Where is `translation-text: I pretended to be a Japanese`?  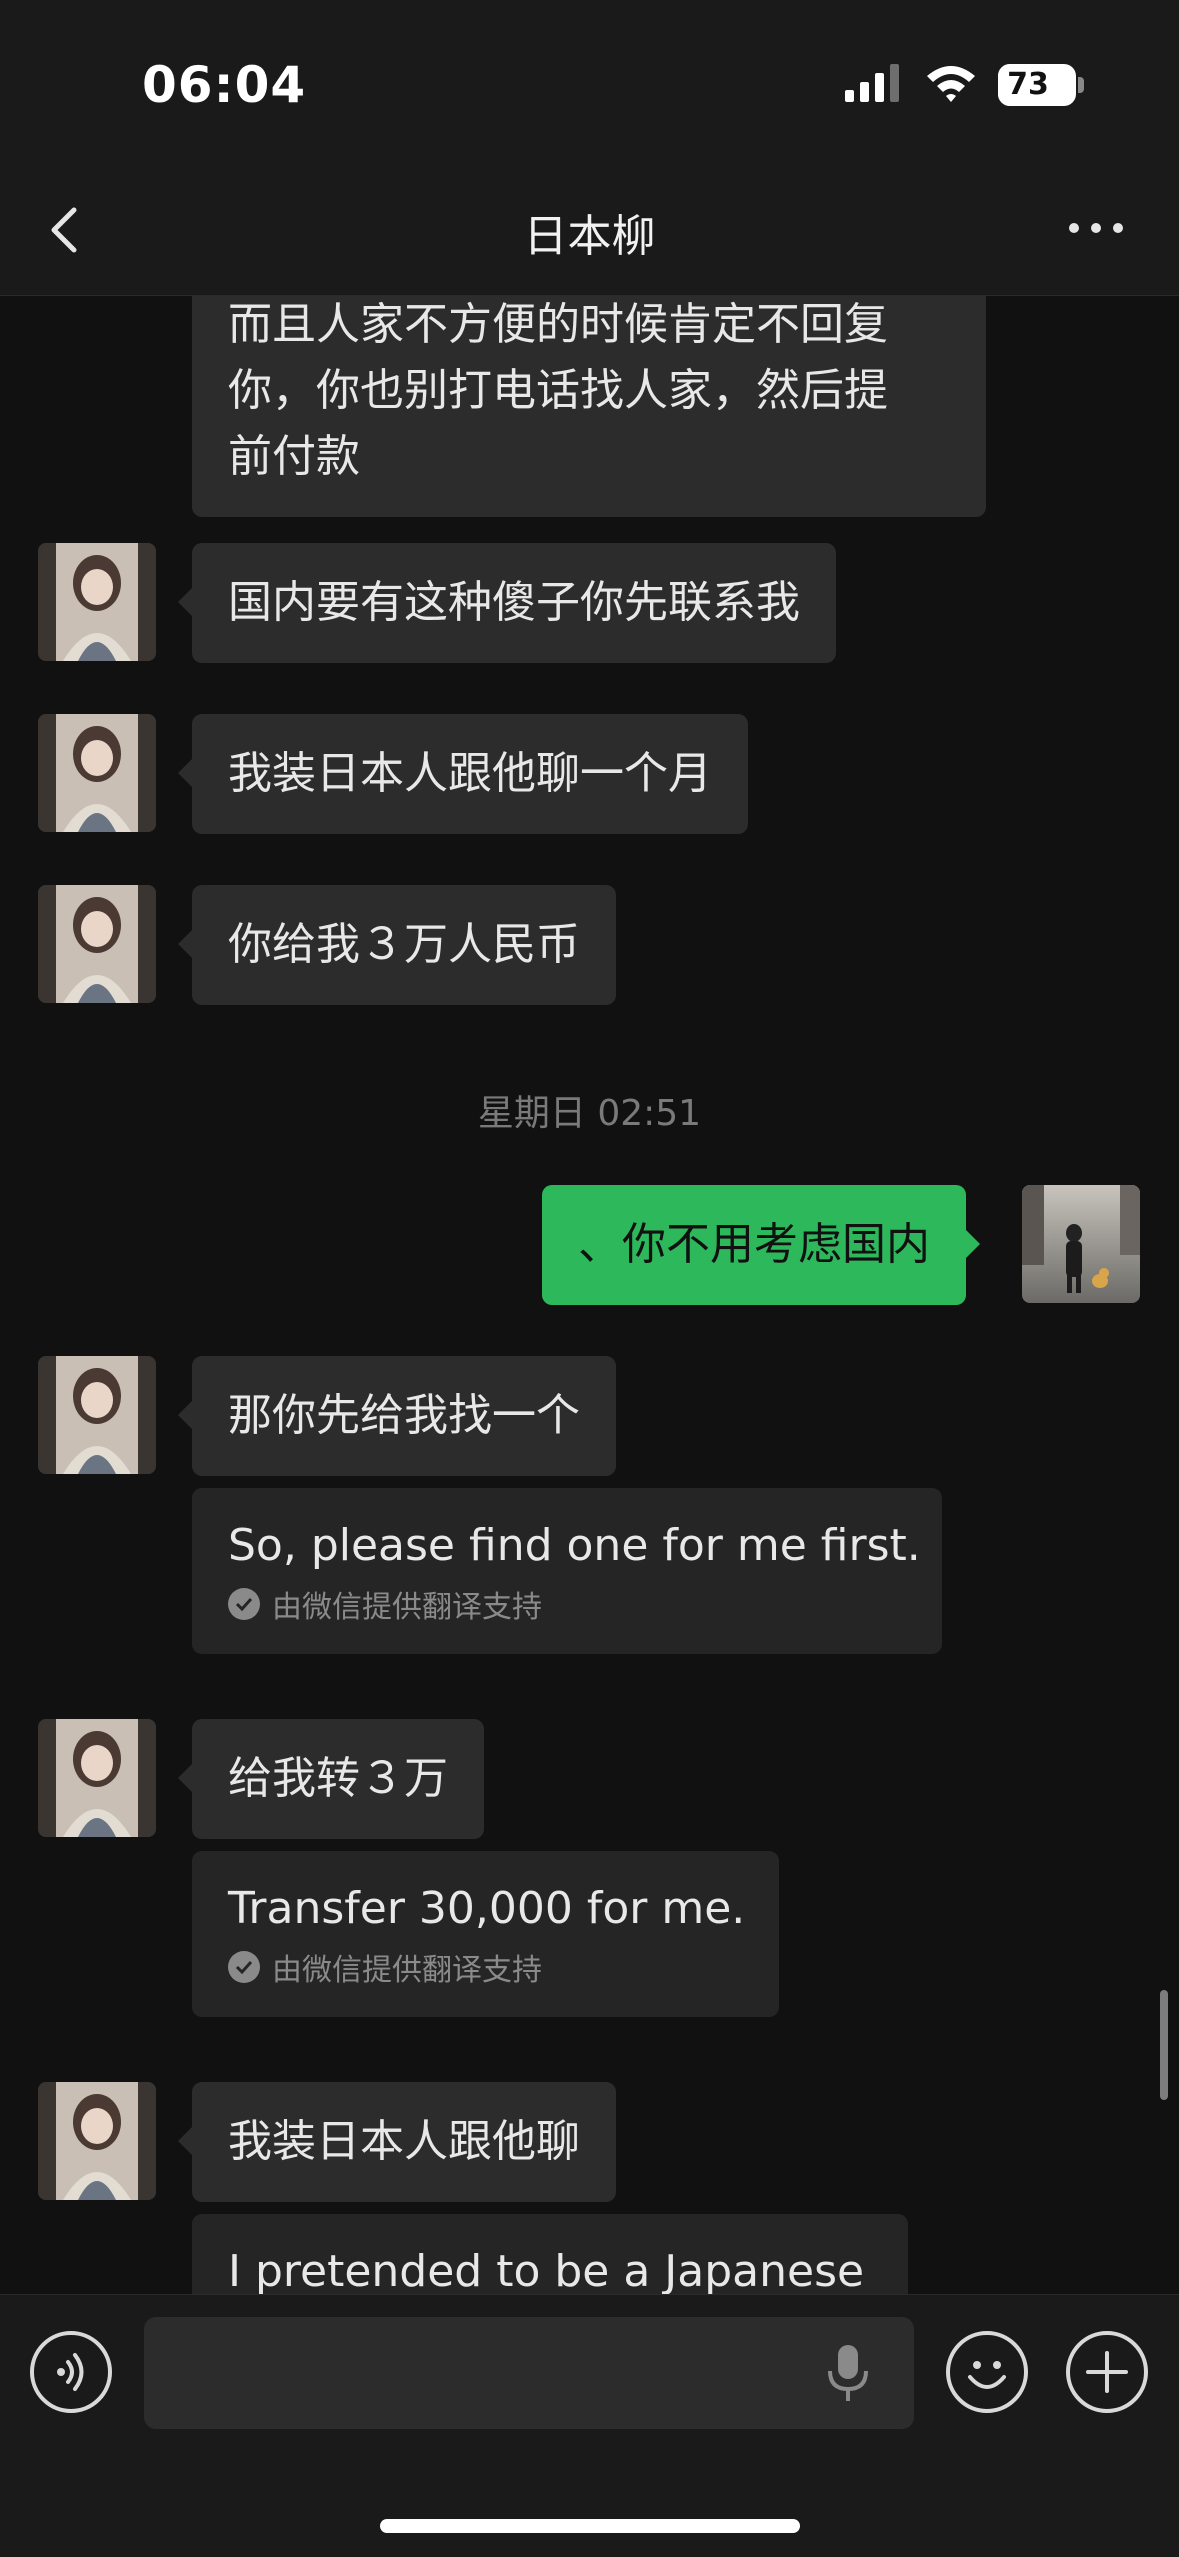
translation-text: I pretended to be a Japanese is located at coordinates (546, 2270).